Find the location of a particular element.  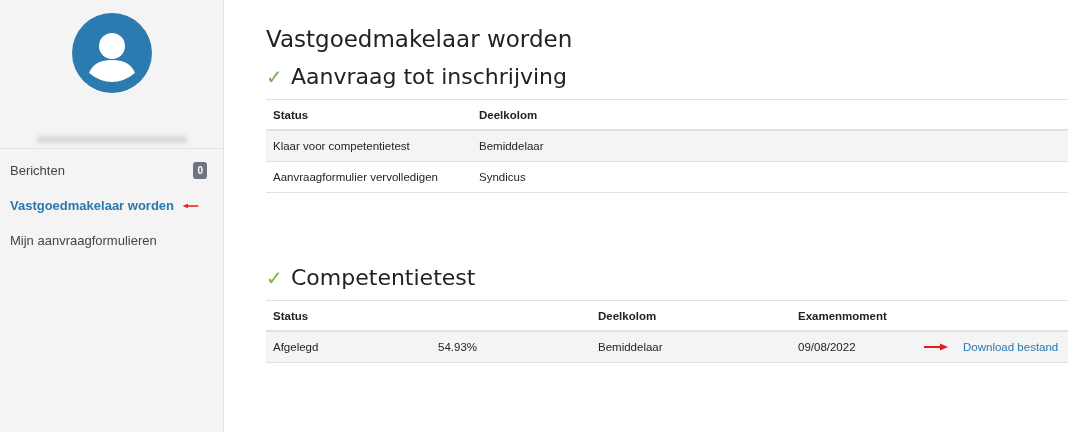

table-cell: Klaar voor competentietest is located at coordinates (369, 146).